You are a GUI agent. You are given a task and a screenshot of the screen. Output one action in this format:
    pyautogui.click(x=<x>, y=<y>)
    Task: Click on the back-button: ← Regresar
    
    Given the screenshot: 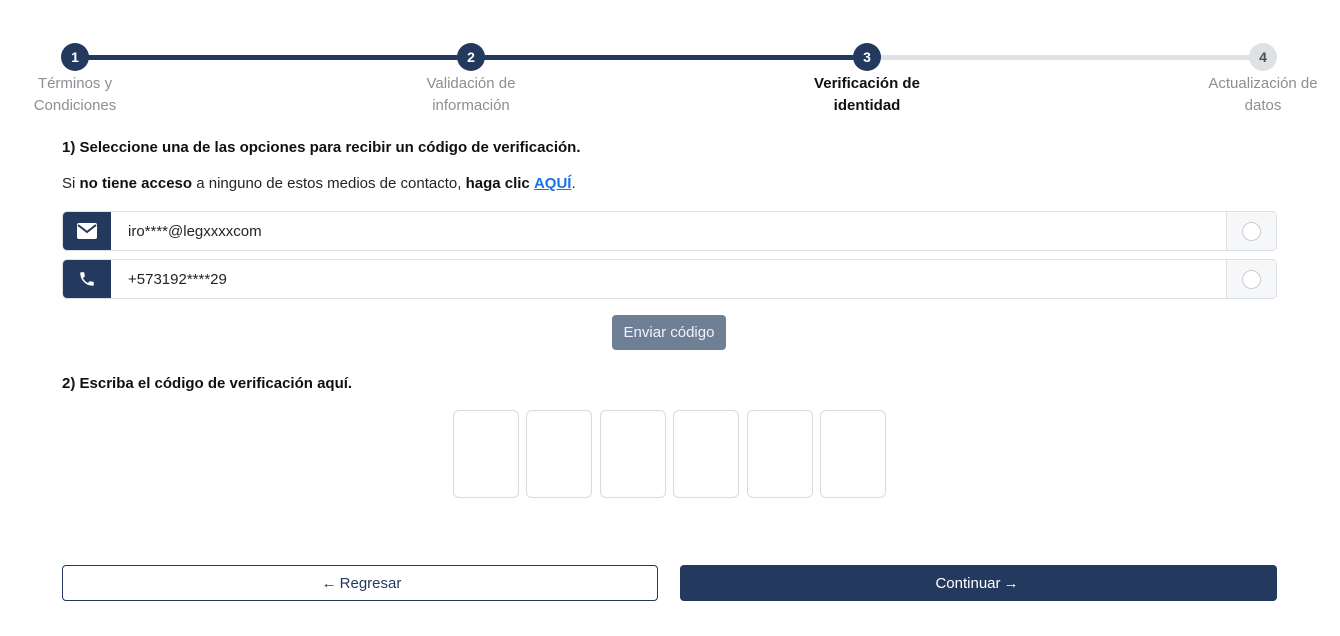 What is the action you would take?
    pyautogui.click(x=360, y=583)
    